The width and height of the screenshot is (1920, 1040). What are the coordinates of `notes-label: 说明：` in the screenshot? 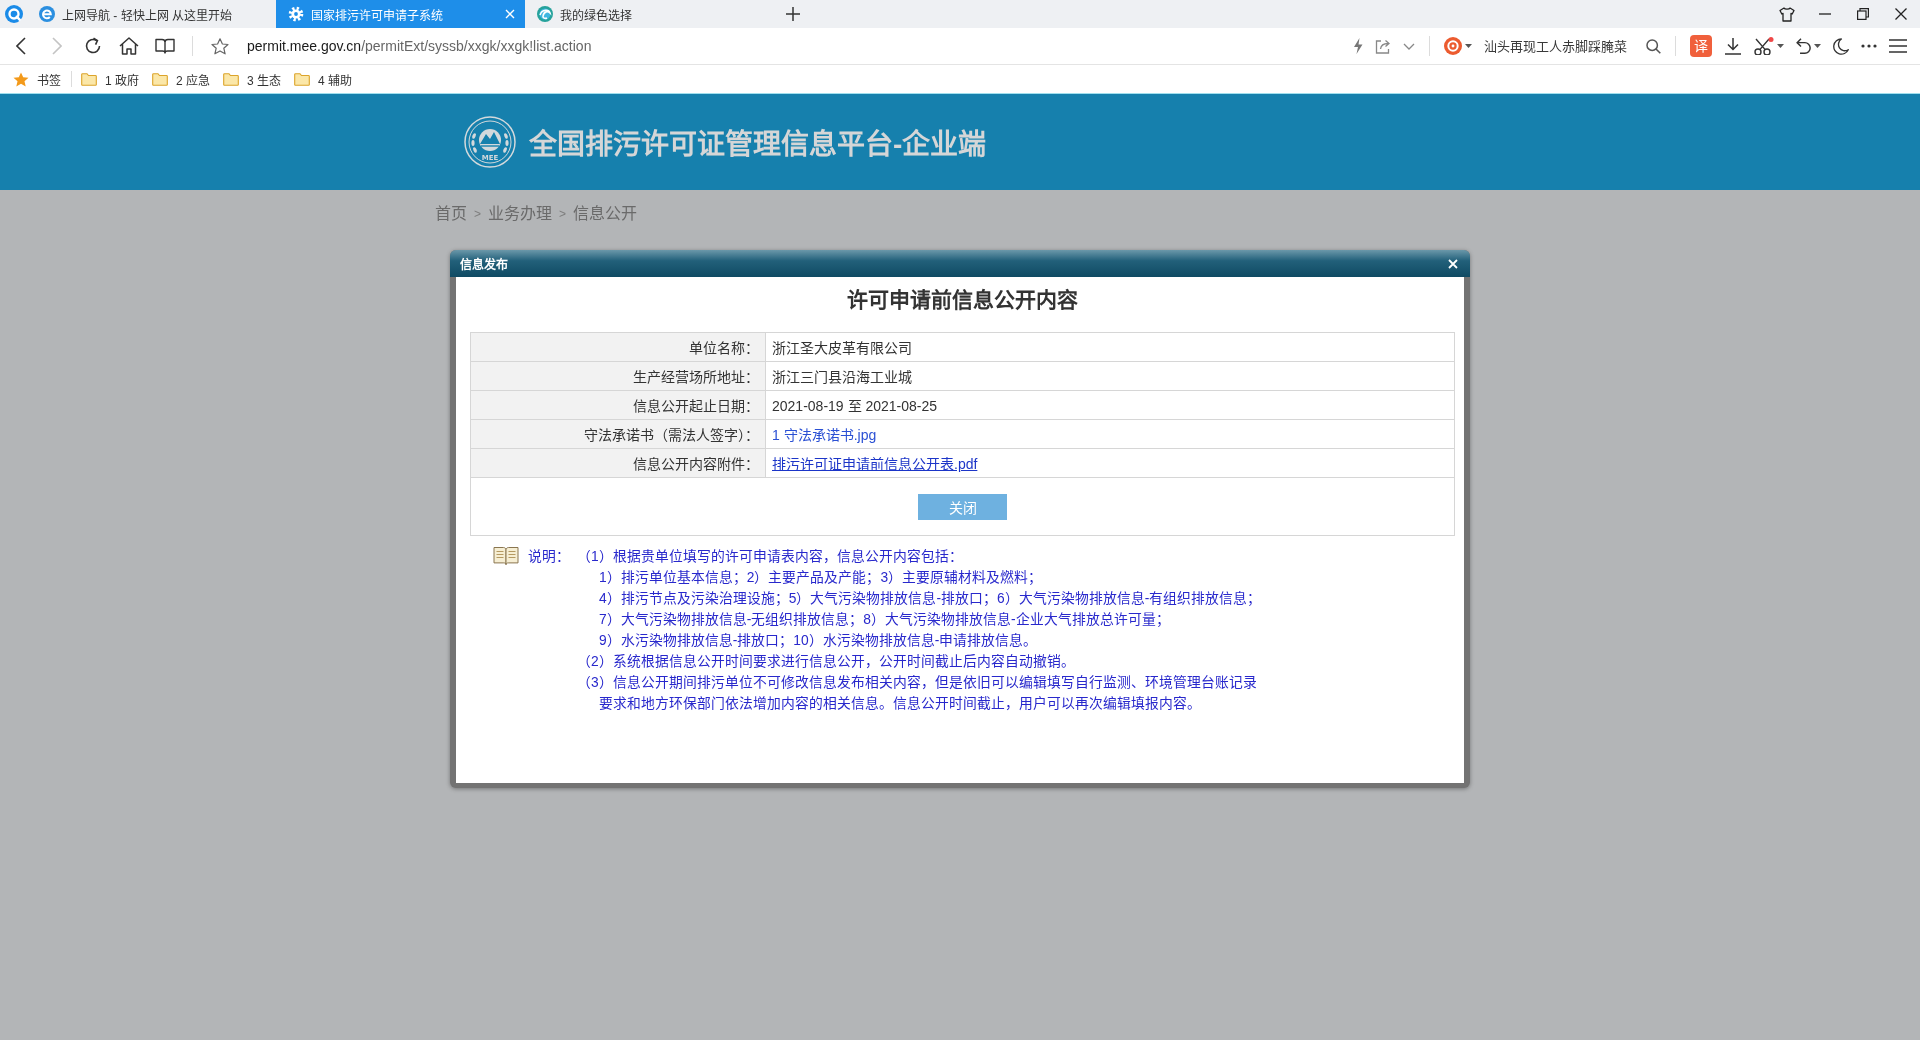 It's located at (549, 557).